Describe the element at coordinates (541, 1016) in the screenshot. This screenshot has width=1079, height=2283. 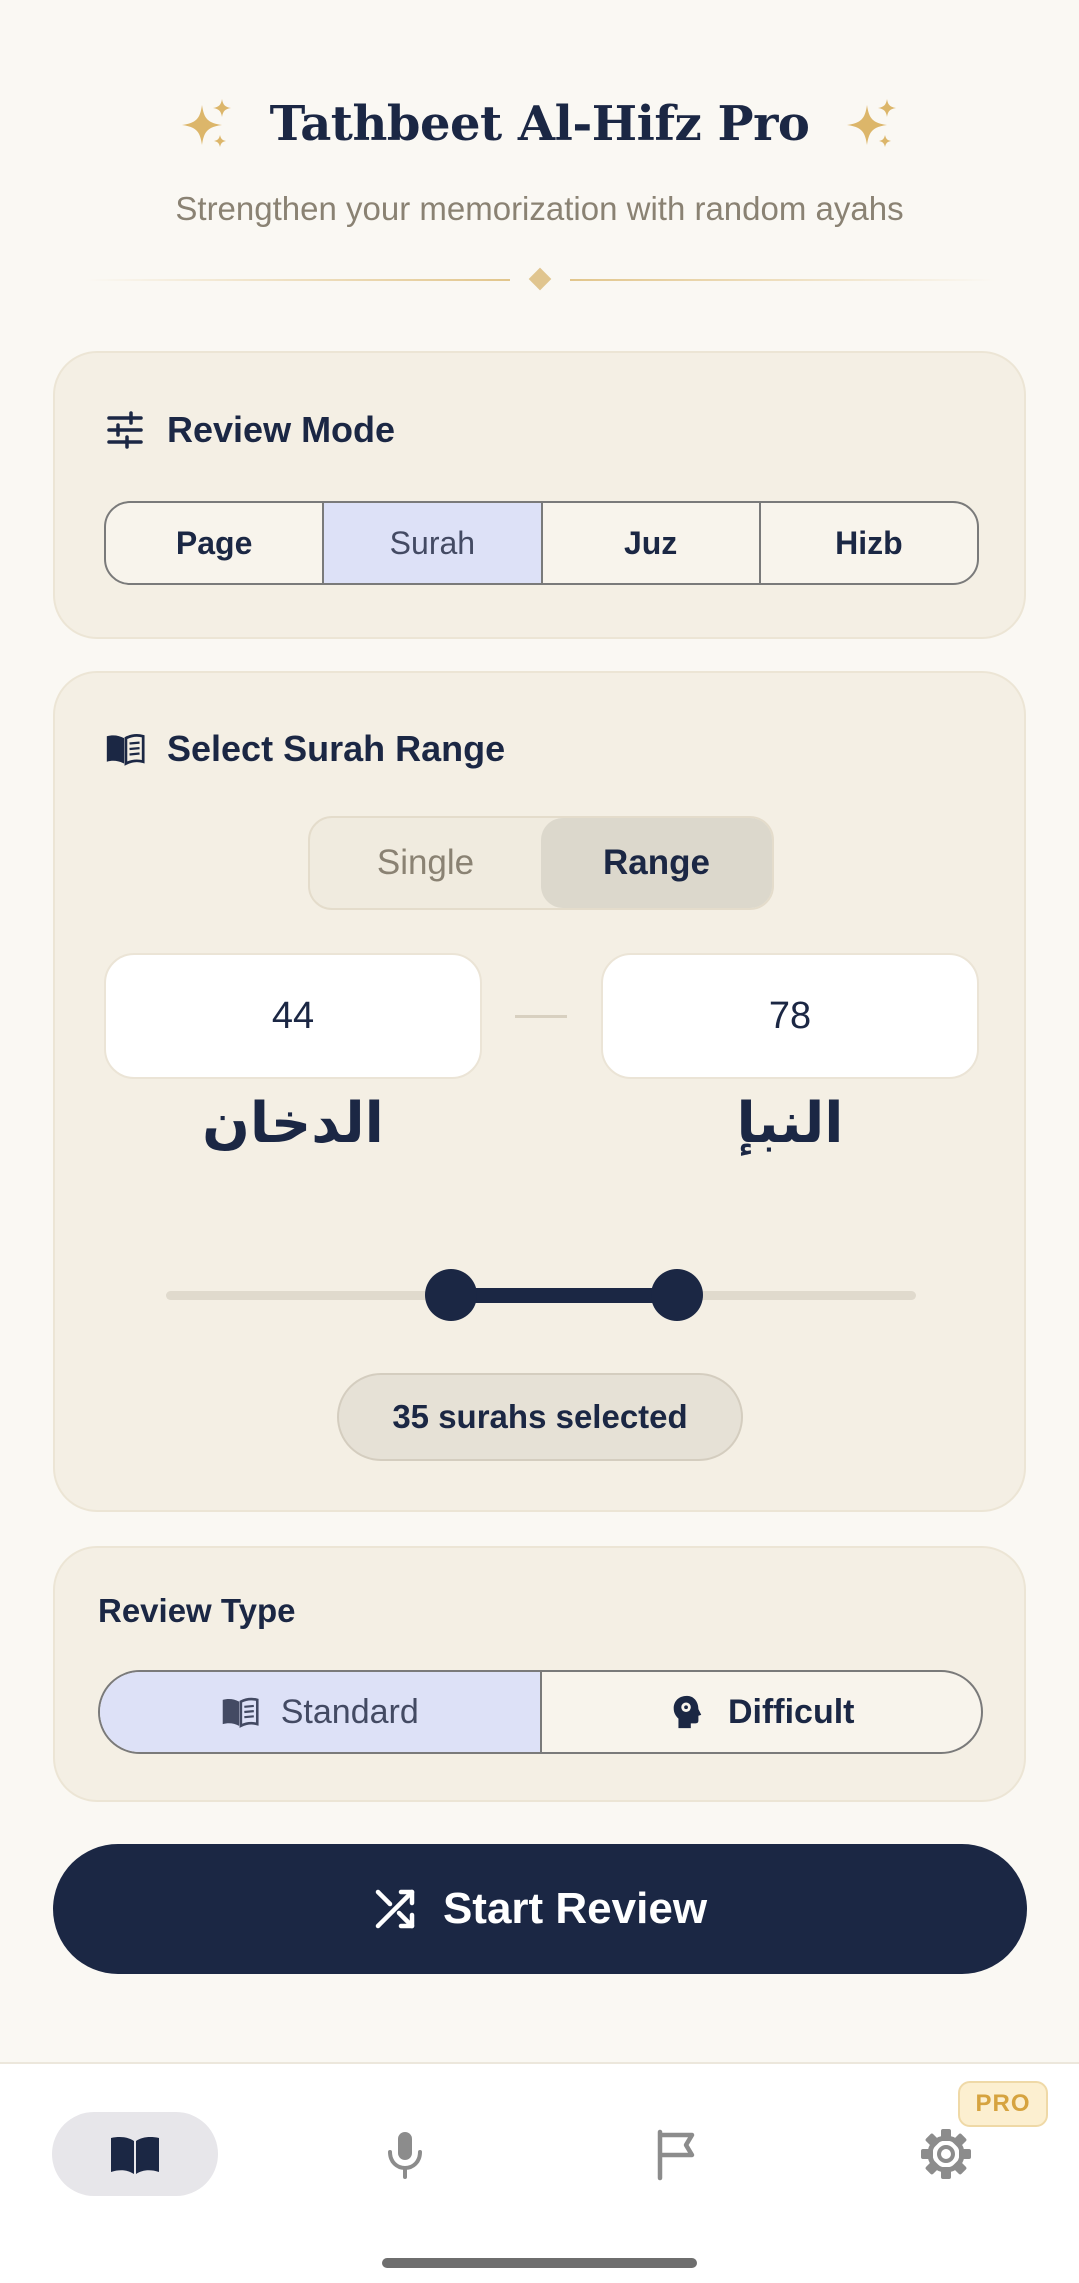
I see `range-separator` at that location.